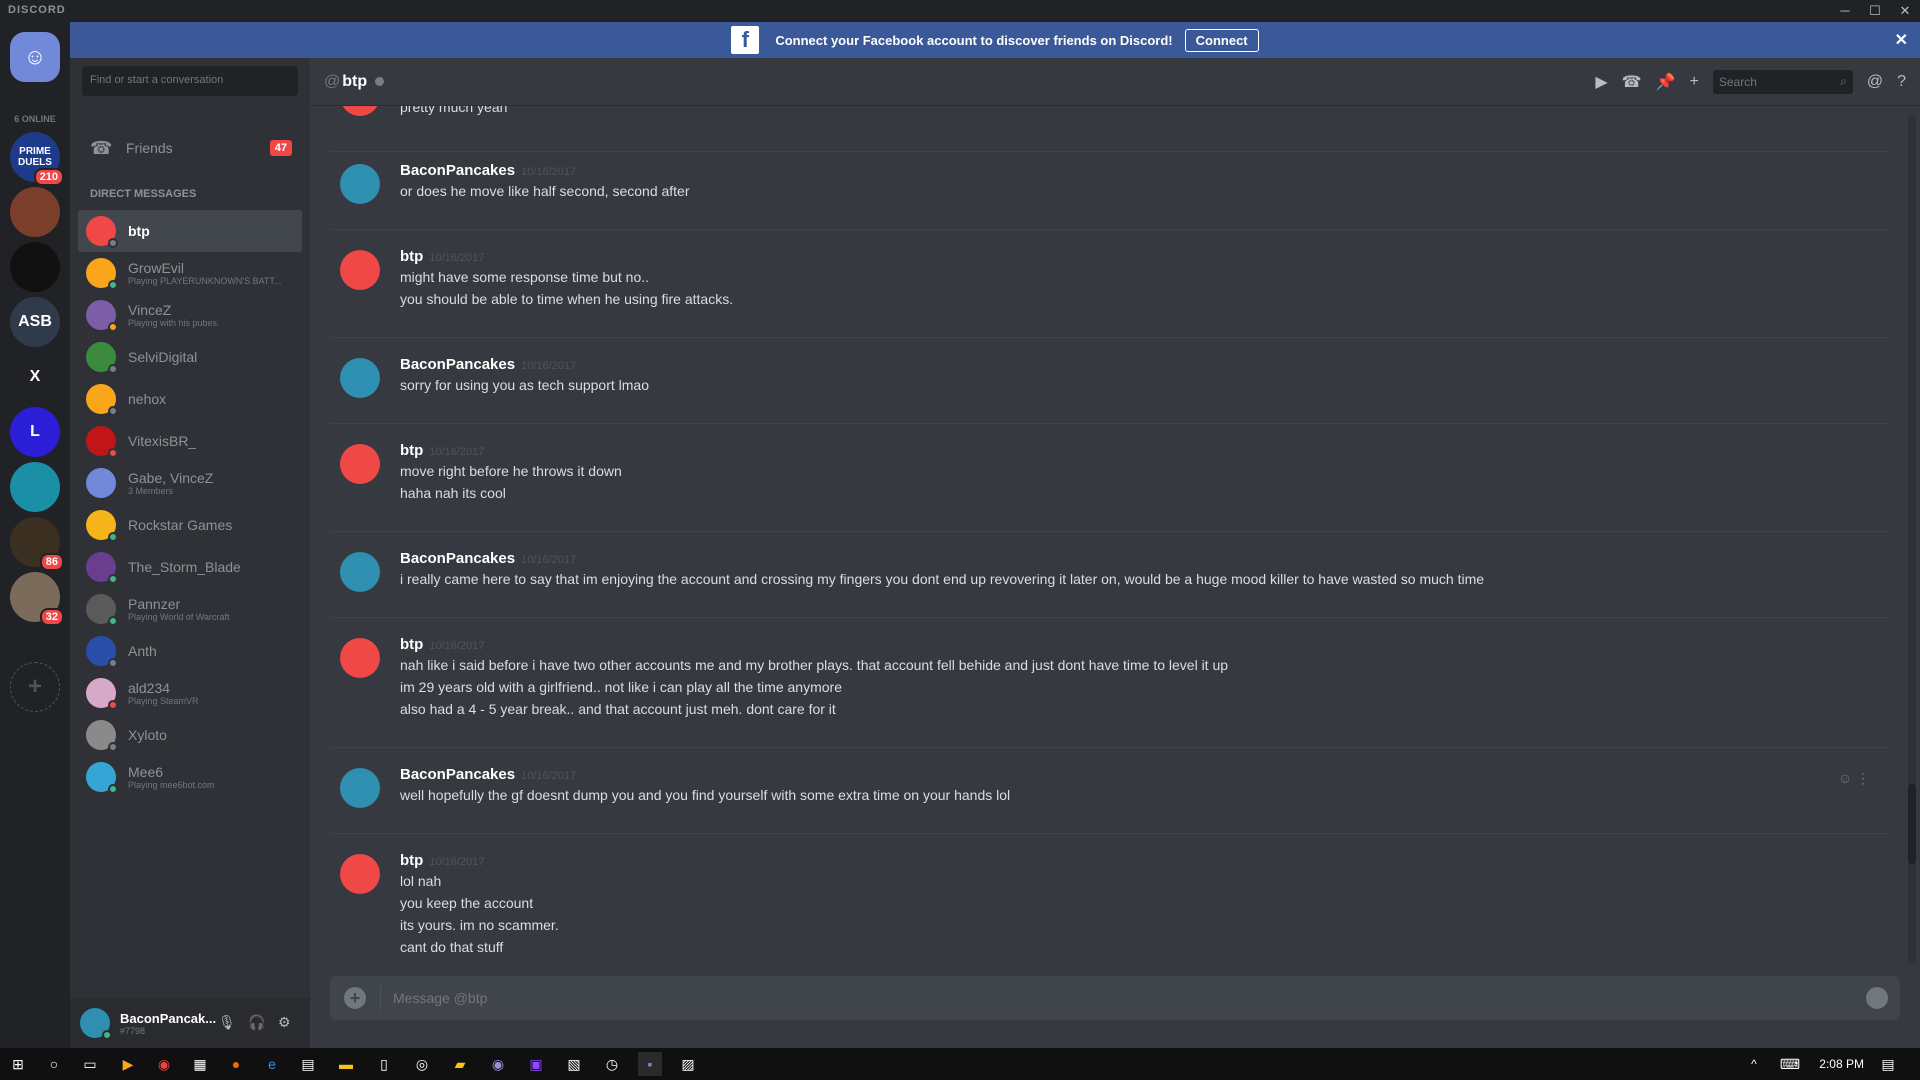  I want to click on server-icon: 86, so click(37, 544).